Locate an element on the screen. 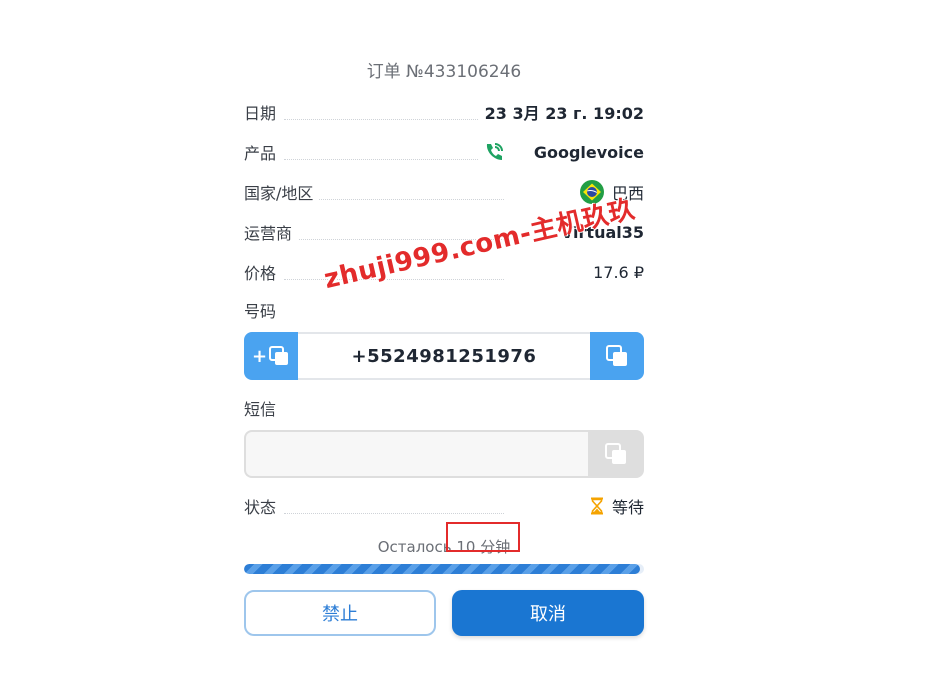 This screenshot has width=928, height=677. sms-field is located at coordinates (416, 454).